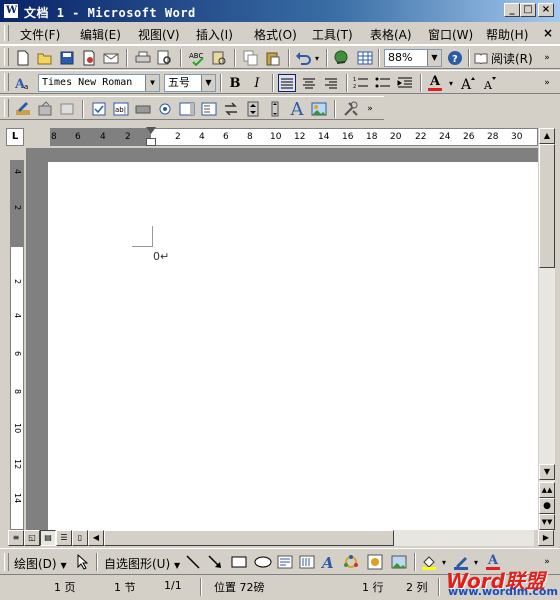 This screenshot has width=560, height=600. Describe the element at coordinates (67, 109) in the screenshot. I see `view-code-icon` at that location.